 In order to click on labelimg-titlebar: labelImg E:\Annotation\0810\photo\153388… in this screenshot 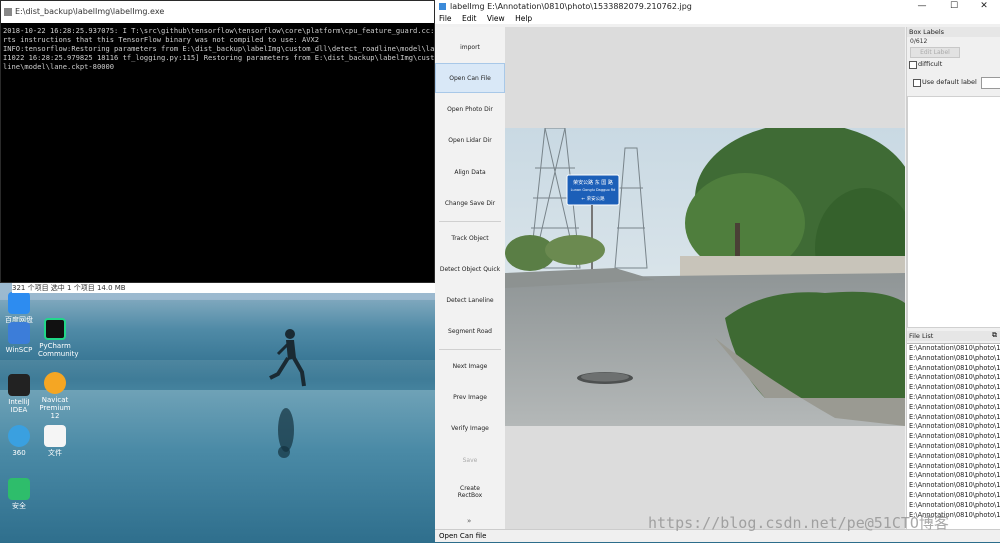, I will do `click(717, 6)`.